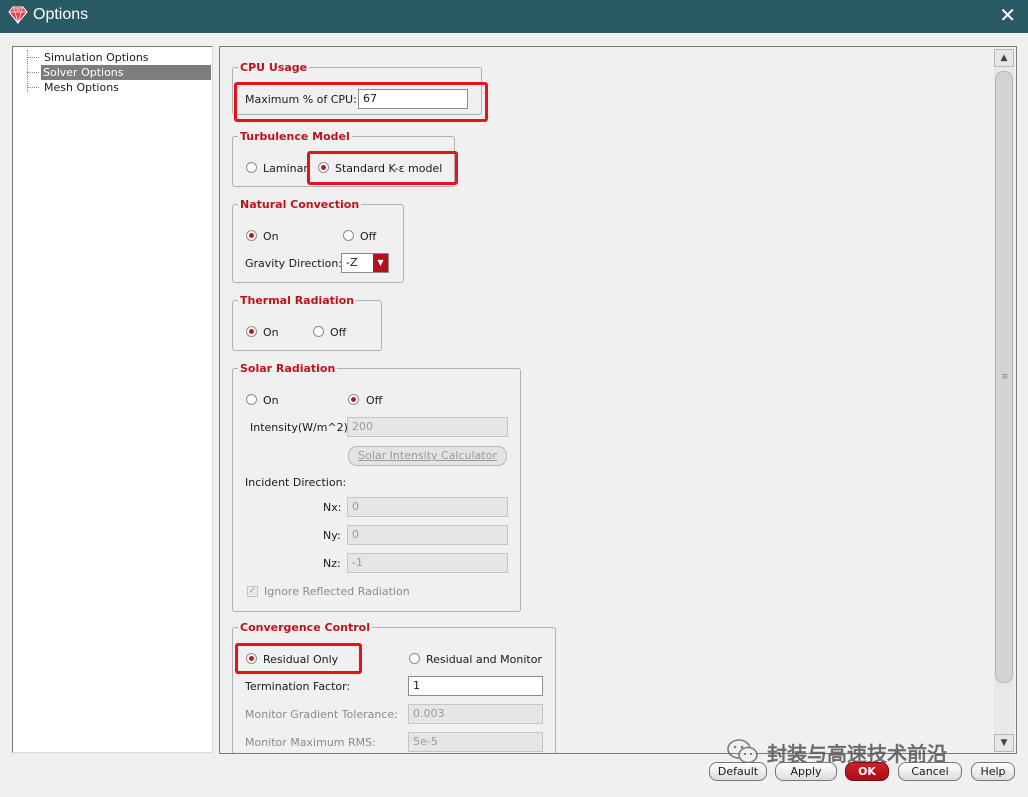 This screenshot has width=1028, height=797. I want to click on turbulence-model-legend: Turbulence Model, so click(295, 136).